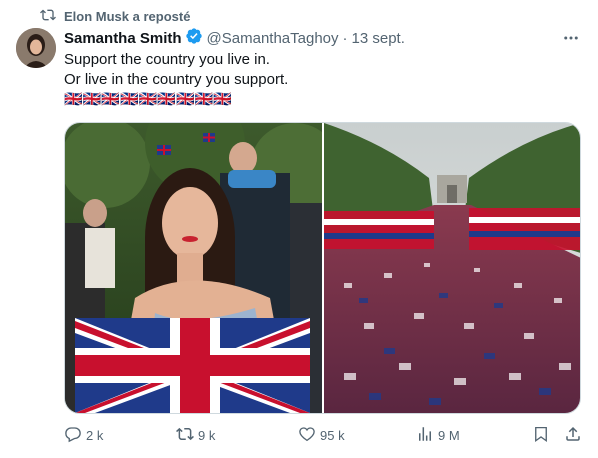  I want to click on bookmark-icon, so click(541, 435).